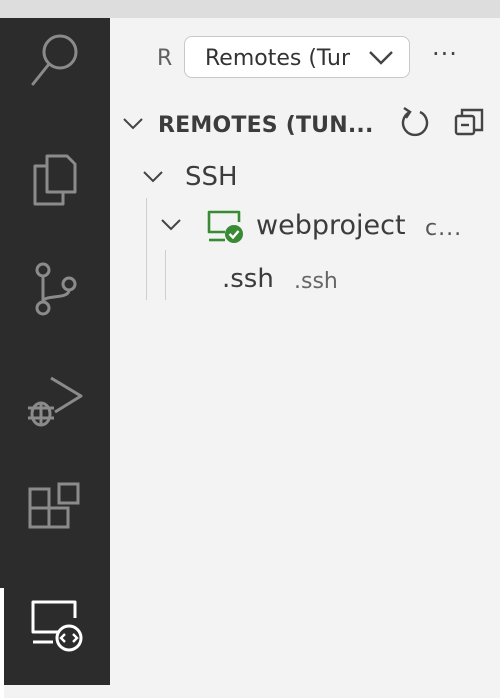 The width and height of the screenshot is (500, 698). Describe the element at coordinates (2, 643) in the screenshot. I see `active-indicator` at that location.